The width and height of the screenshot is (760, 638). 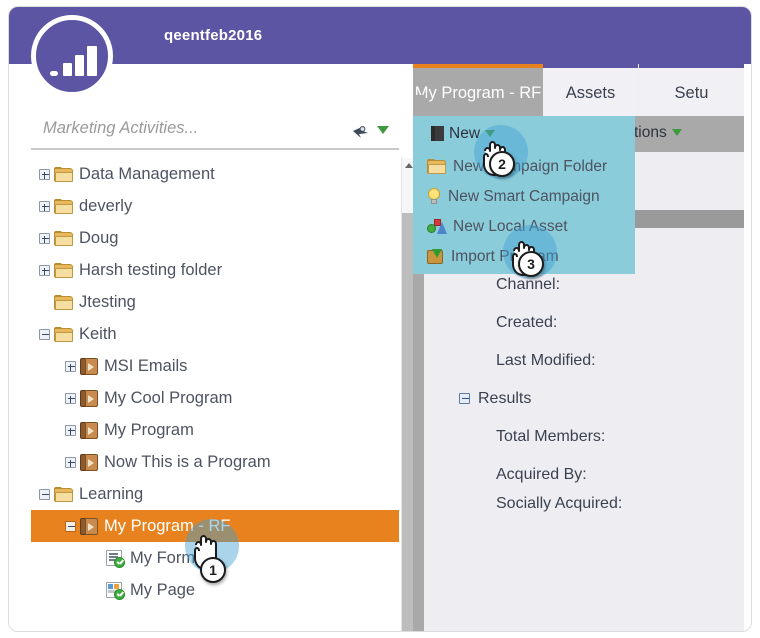 I want to click on search-input, so click(x=191, y=128).